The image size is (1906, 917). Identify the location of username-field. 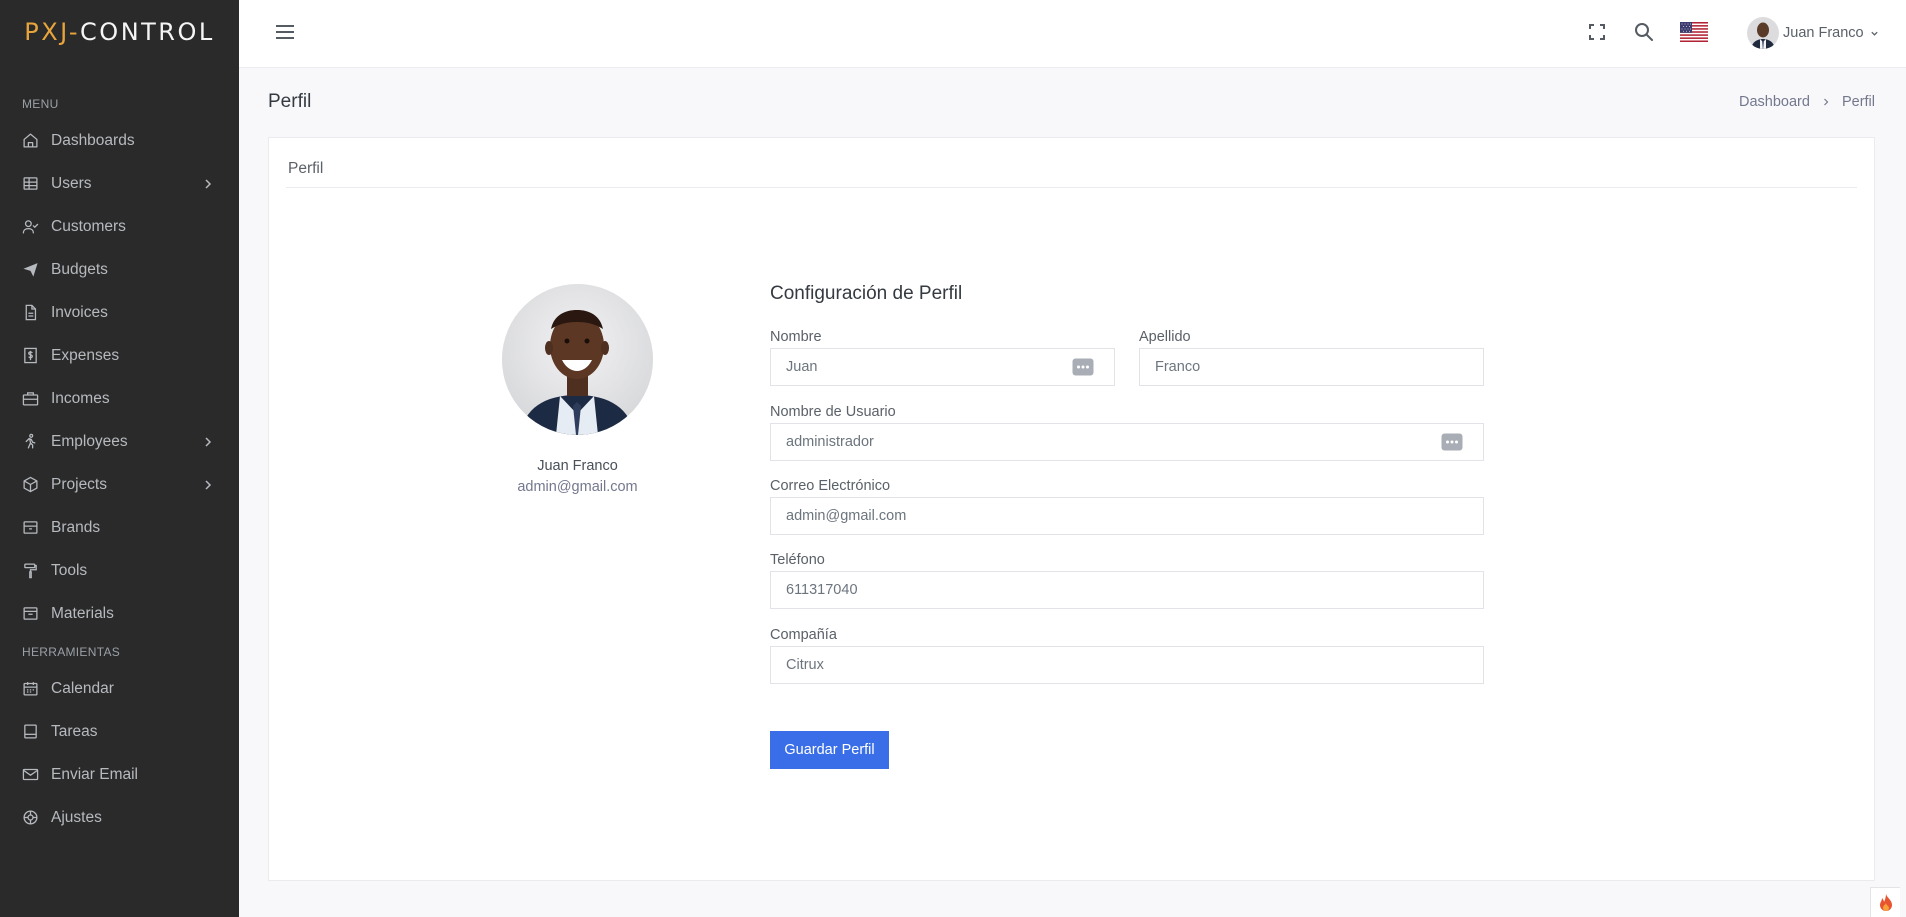
(1127, 442).